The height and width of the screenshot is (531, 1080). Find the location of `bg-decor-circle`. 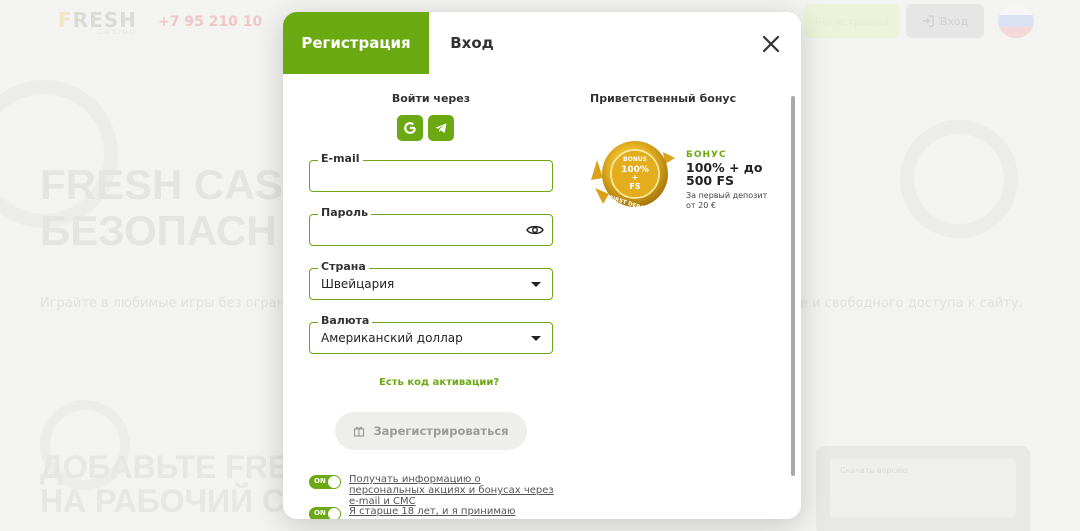

bg-decor-circle is located at coordinates (959, 179).